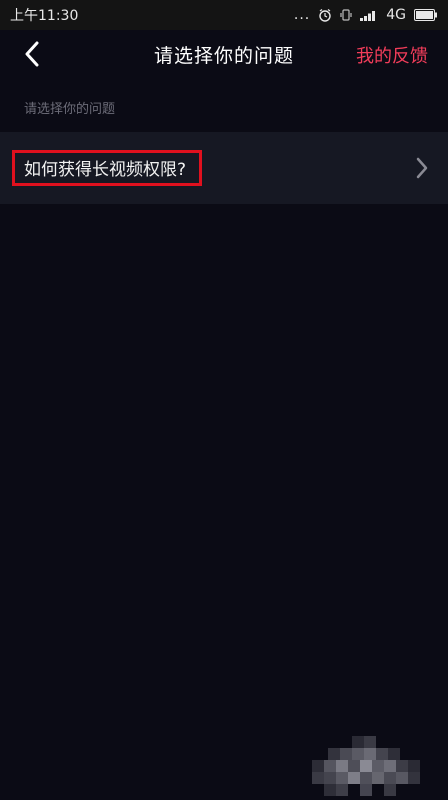  Describe the element at coordinates (44, 16) in the screenshot. I see `status-time: 上午11:30` at that location.